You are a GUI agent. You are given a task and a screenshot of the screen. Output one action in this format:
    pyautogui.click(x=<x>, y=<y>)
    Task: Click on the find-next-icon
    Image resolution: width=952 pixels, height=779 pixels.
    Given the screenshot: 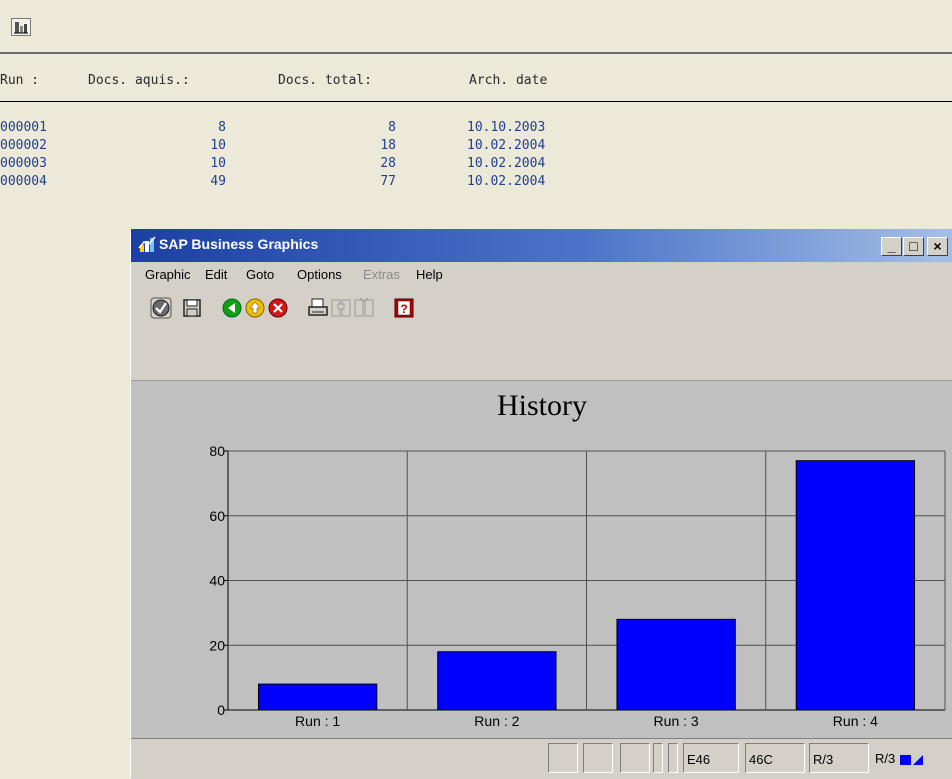 What is the action you would take?
    pyautogui.click(x=364, y=307)
    